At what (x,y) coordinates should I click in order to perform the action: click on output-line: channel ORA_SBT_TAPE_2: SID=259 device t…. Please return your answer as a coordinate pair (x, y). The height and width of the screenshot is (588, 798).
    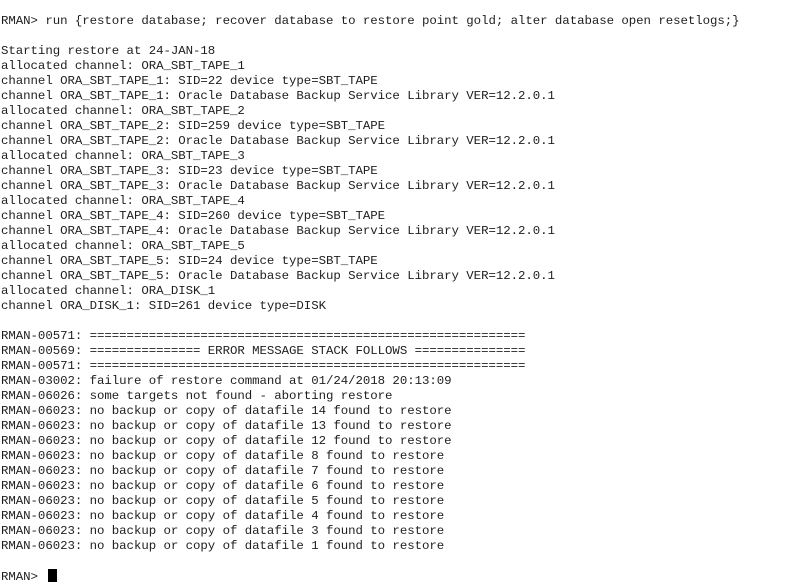
    Looking at the image, I should click on (193, 126).